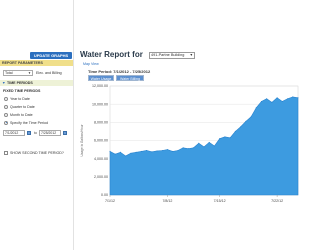  What do you see at coordinates (167, 201) in the screenshot?
I see `x-tick-label: 7/8/12` at bounding box center [167, 201].